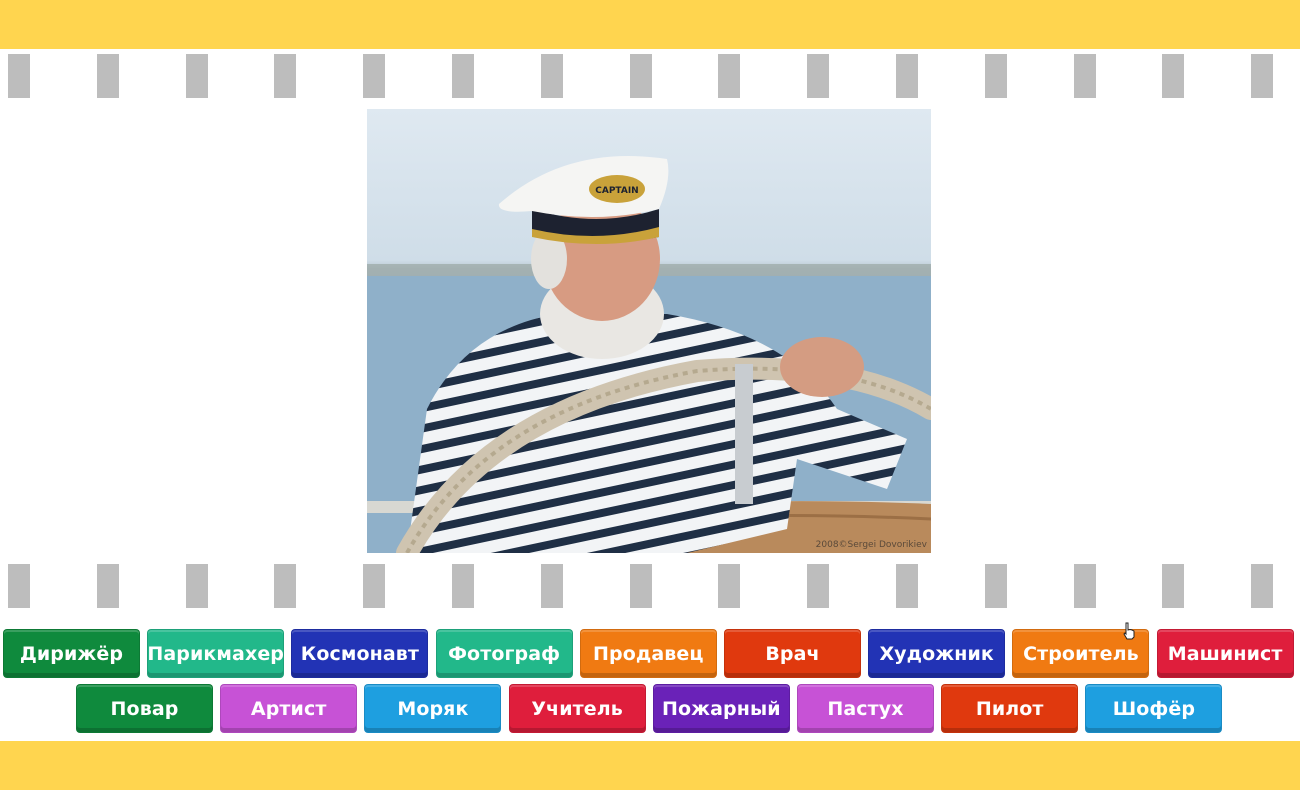 This screenshot has width=1300, height=790. What do you see at coordinates (792, 653) in the screenshot?
I see `answer-button: Врач` at bounding box center [792, 653].